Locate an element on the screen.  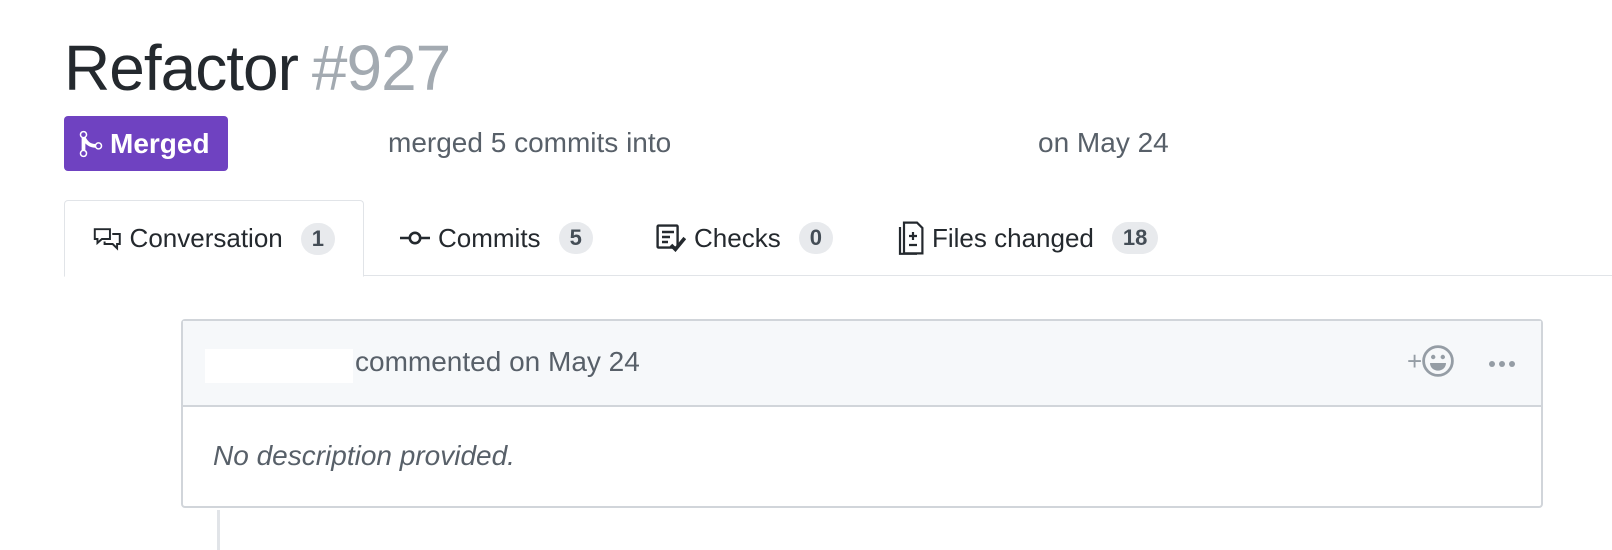
tab-files-changed-counter: 18 is located at coordinates (1135, 238).